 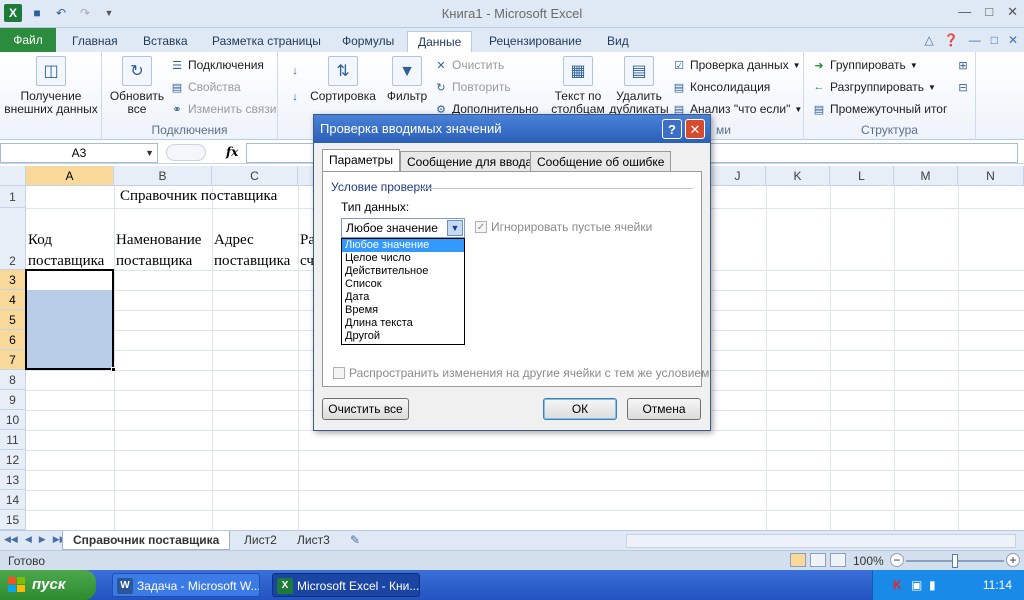 I want to click on row-header: 13, so click(x=13, y=480).